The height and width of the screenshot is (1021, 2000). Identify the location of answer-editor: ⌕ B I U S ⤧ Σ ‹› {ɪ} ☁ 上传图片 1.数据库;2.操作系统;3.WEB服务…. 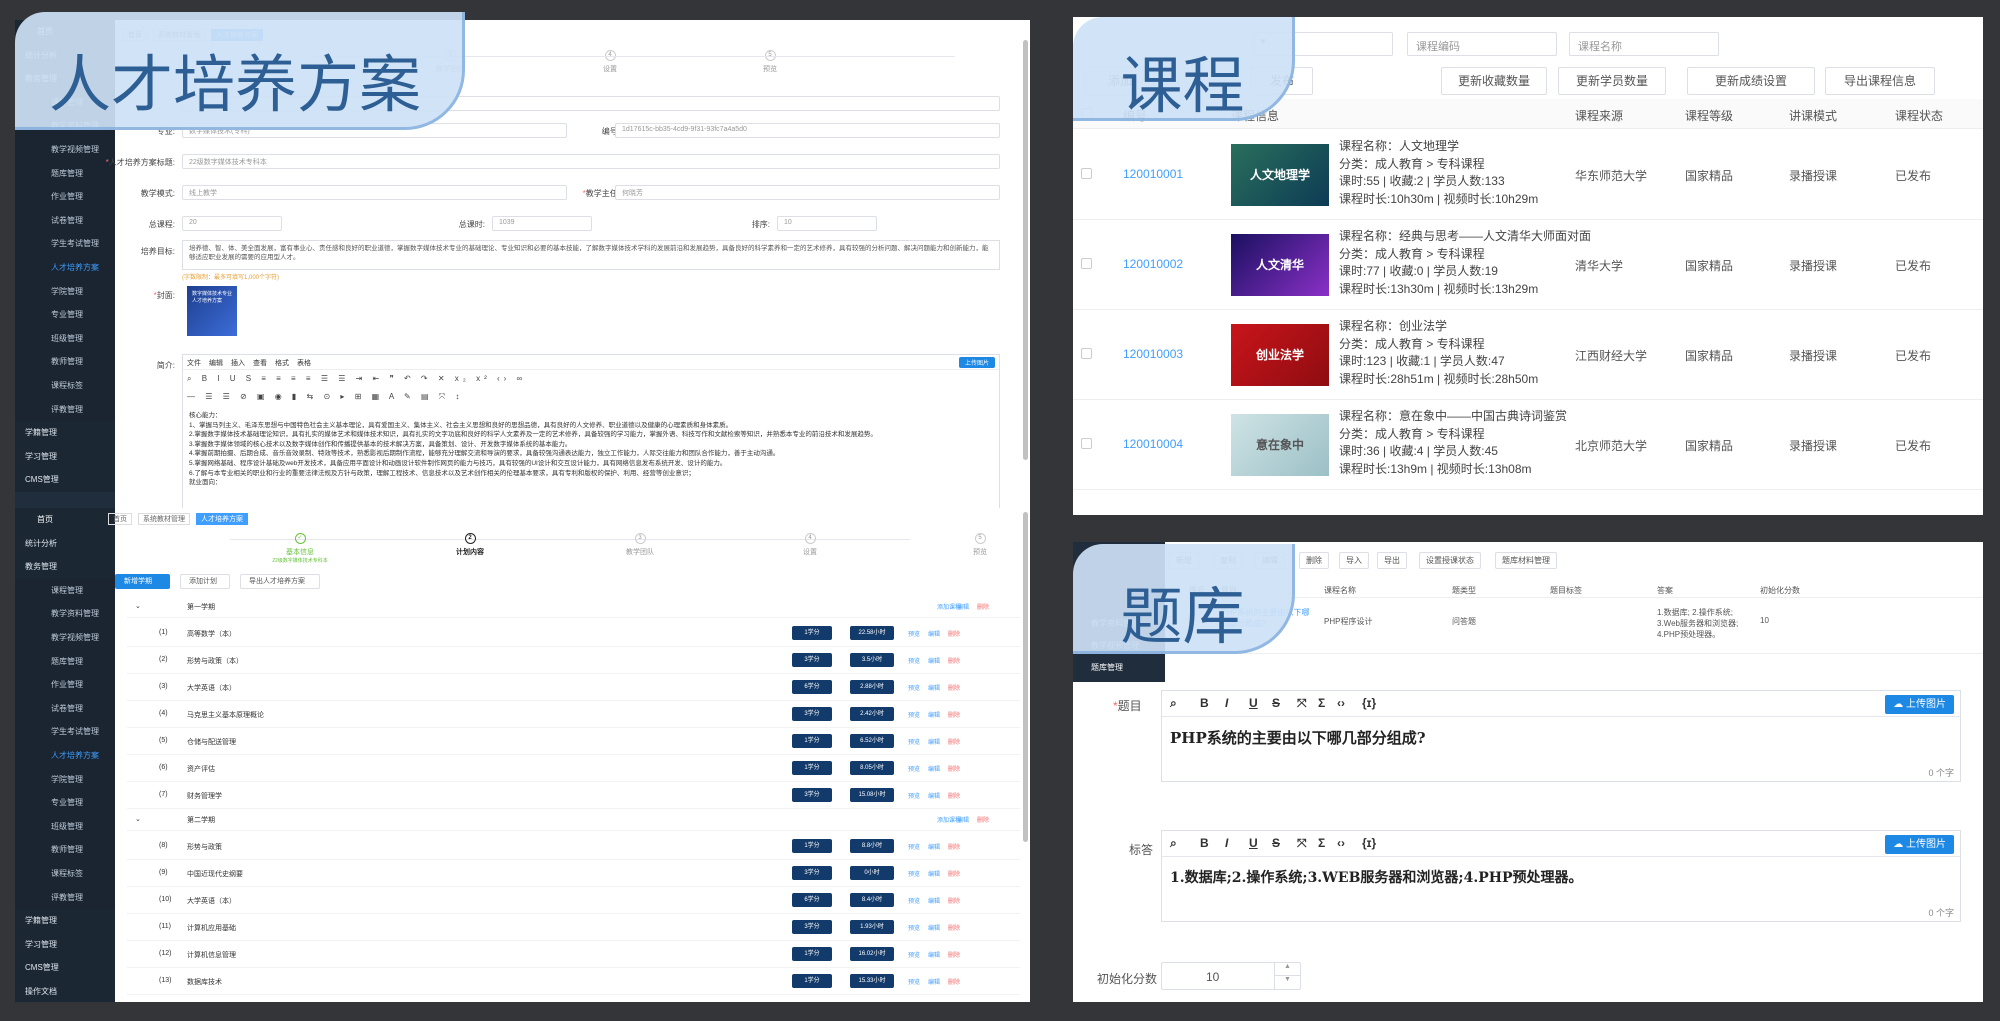
(1561, 876).